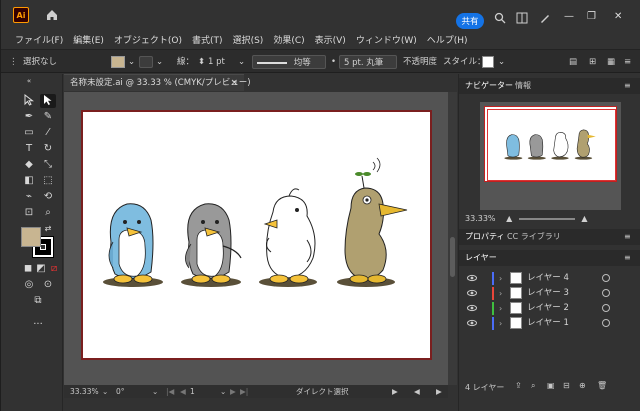 The height and width of the screenshot is (411, 640). What do you see at coordinates (602, 385) in the screenshot?
I see `delete-layer-icon: 🗑` at bounding box center [602, 385].